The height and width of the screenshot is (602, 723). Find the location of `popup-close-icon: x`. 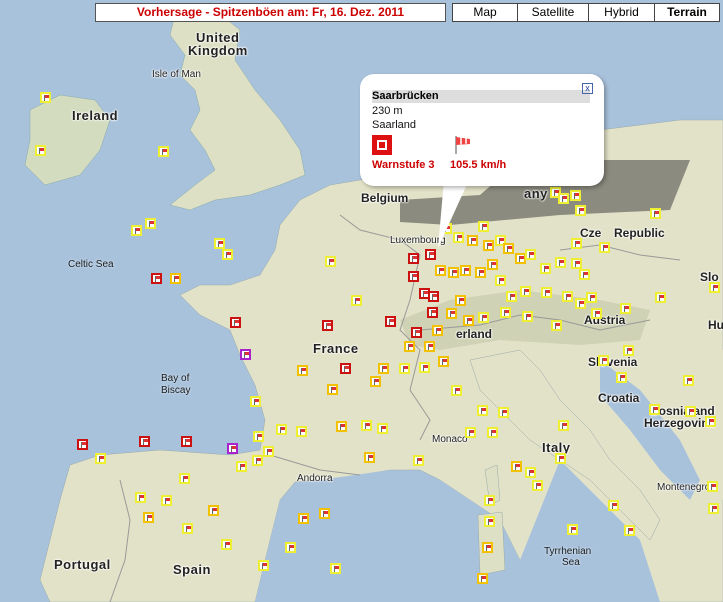

popup-close-icon: x is located at coordinates (587, 88).